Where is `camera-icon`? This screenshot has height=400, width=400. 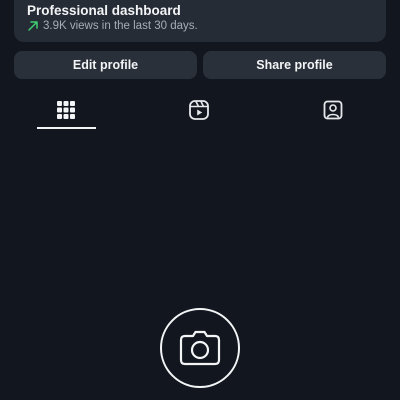
camera-icon is located at coordinates (200, 348).